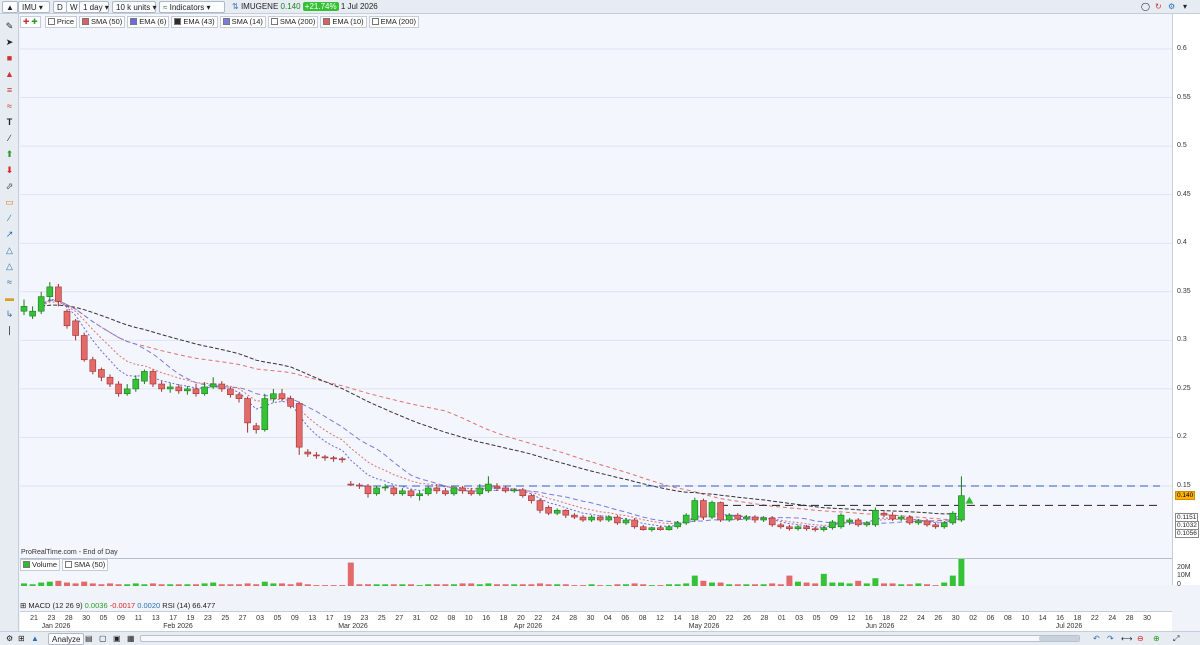  What do you see at coordinates (9, 42) in the screenshot?
I see `cursor-icon: ➤` at bounding box center [9, 42].